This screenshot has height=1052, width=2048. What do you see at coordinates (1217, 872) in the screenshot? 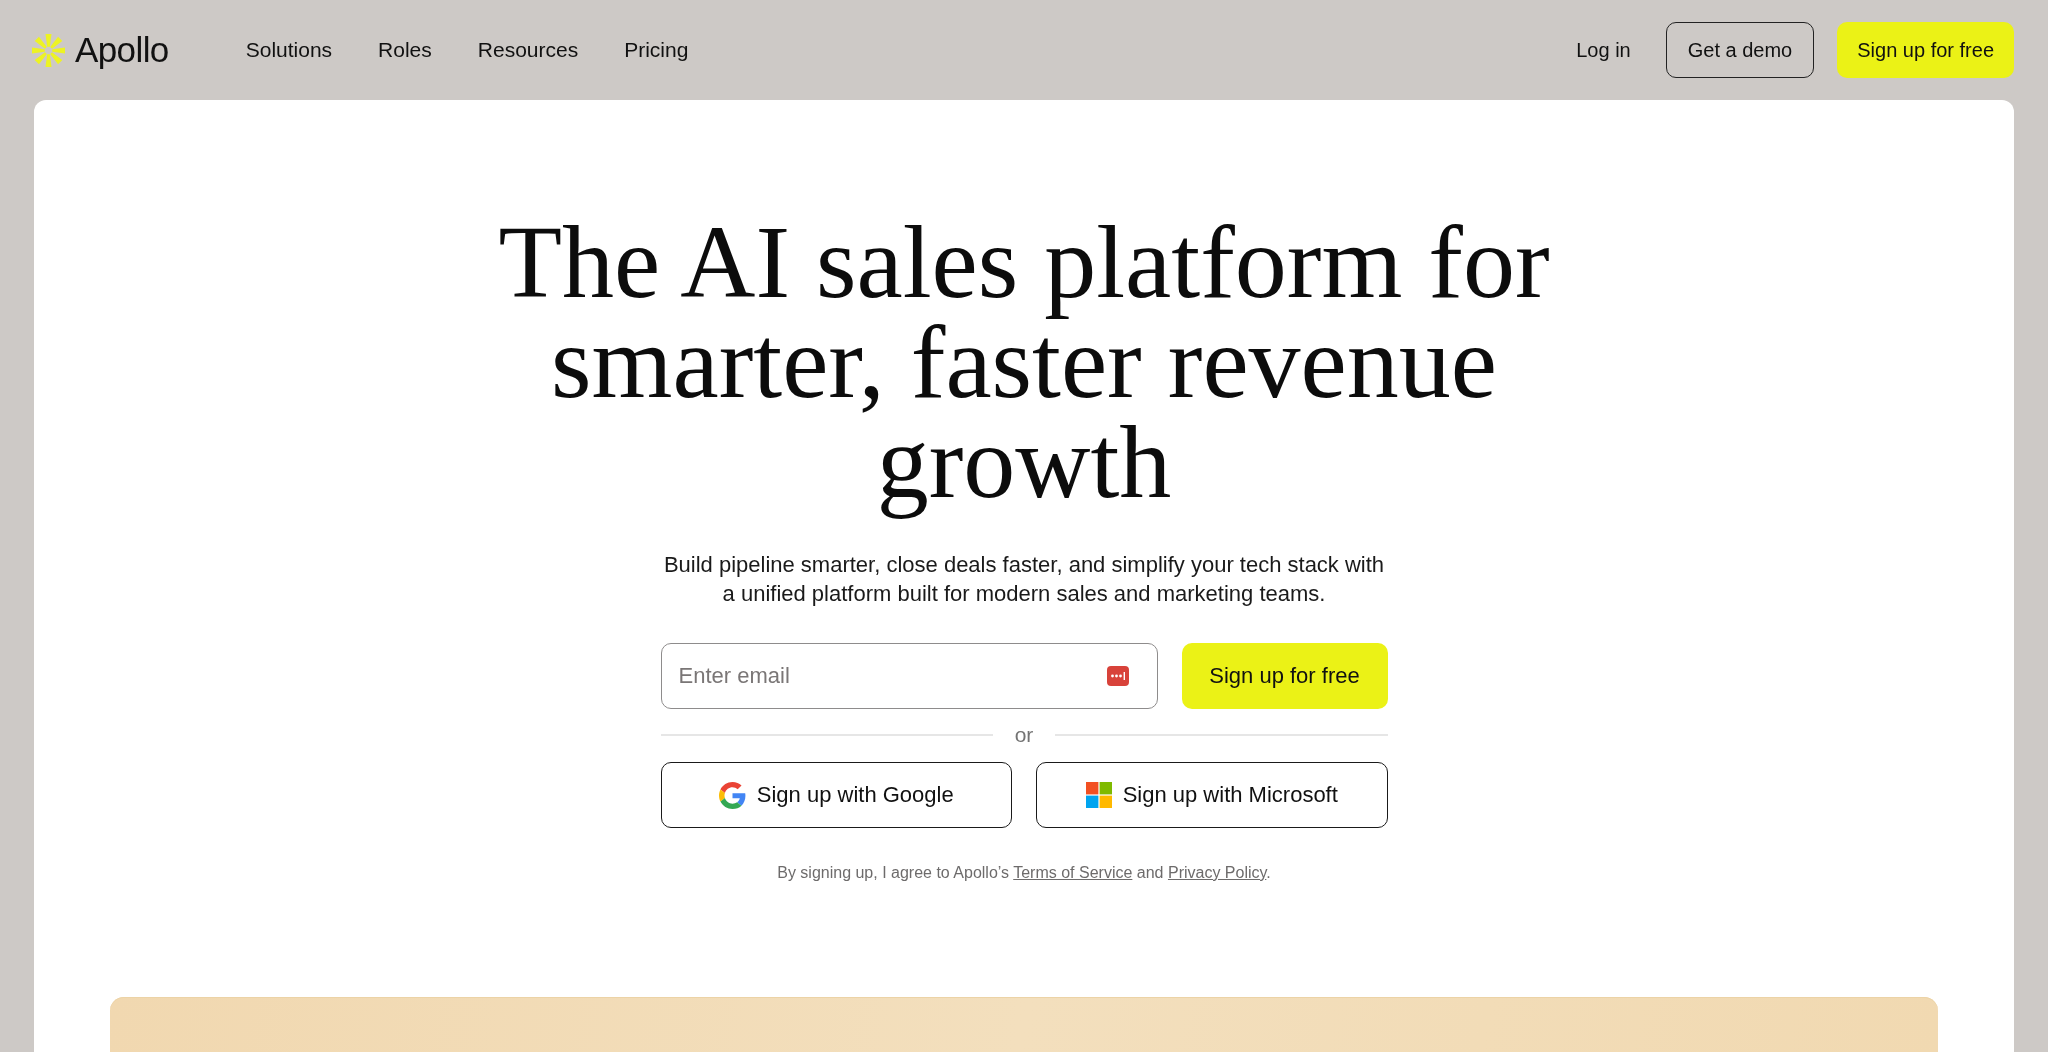
I see `policy-link: Privacy Policy` at bounding box center [1217, 872].